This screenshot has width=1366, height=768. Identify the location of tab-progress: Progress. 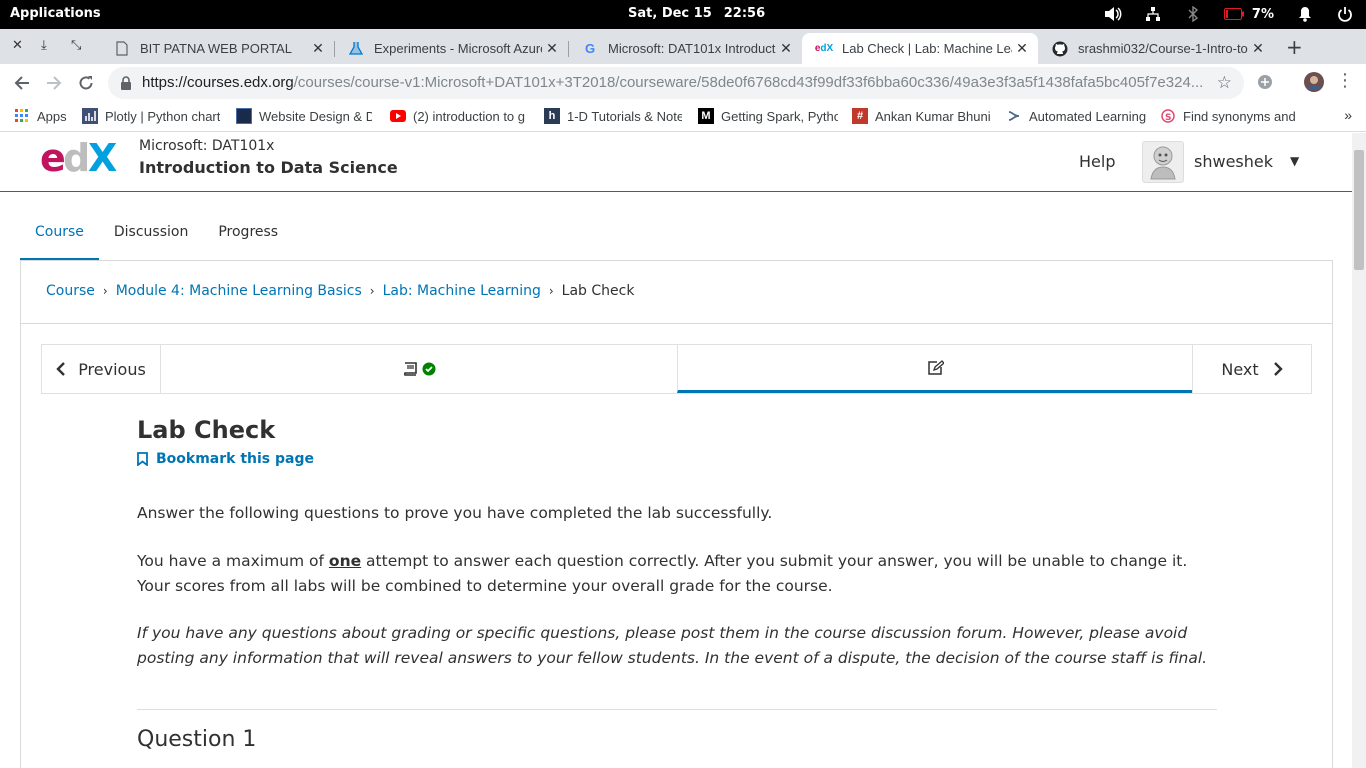
(248, 237).